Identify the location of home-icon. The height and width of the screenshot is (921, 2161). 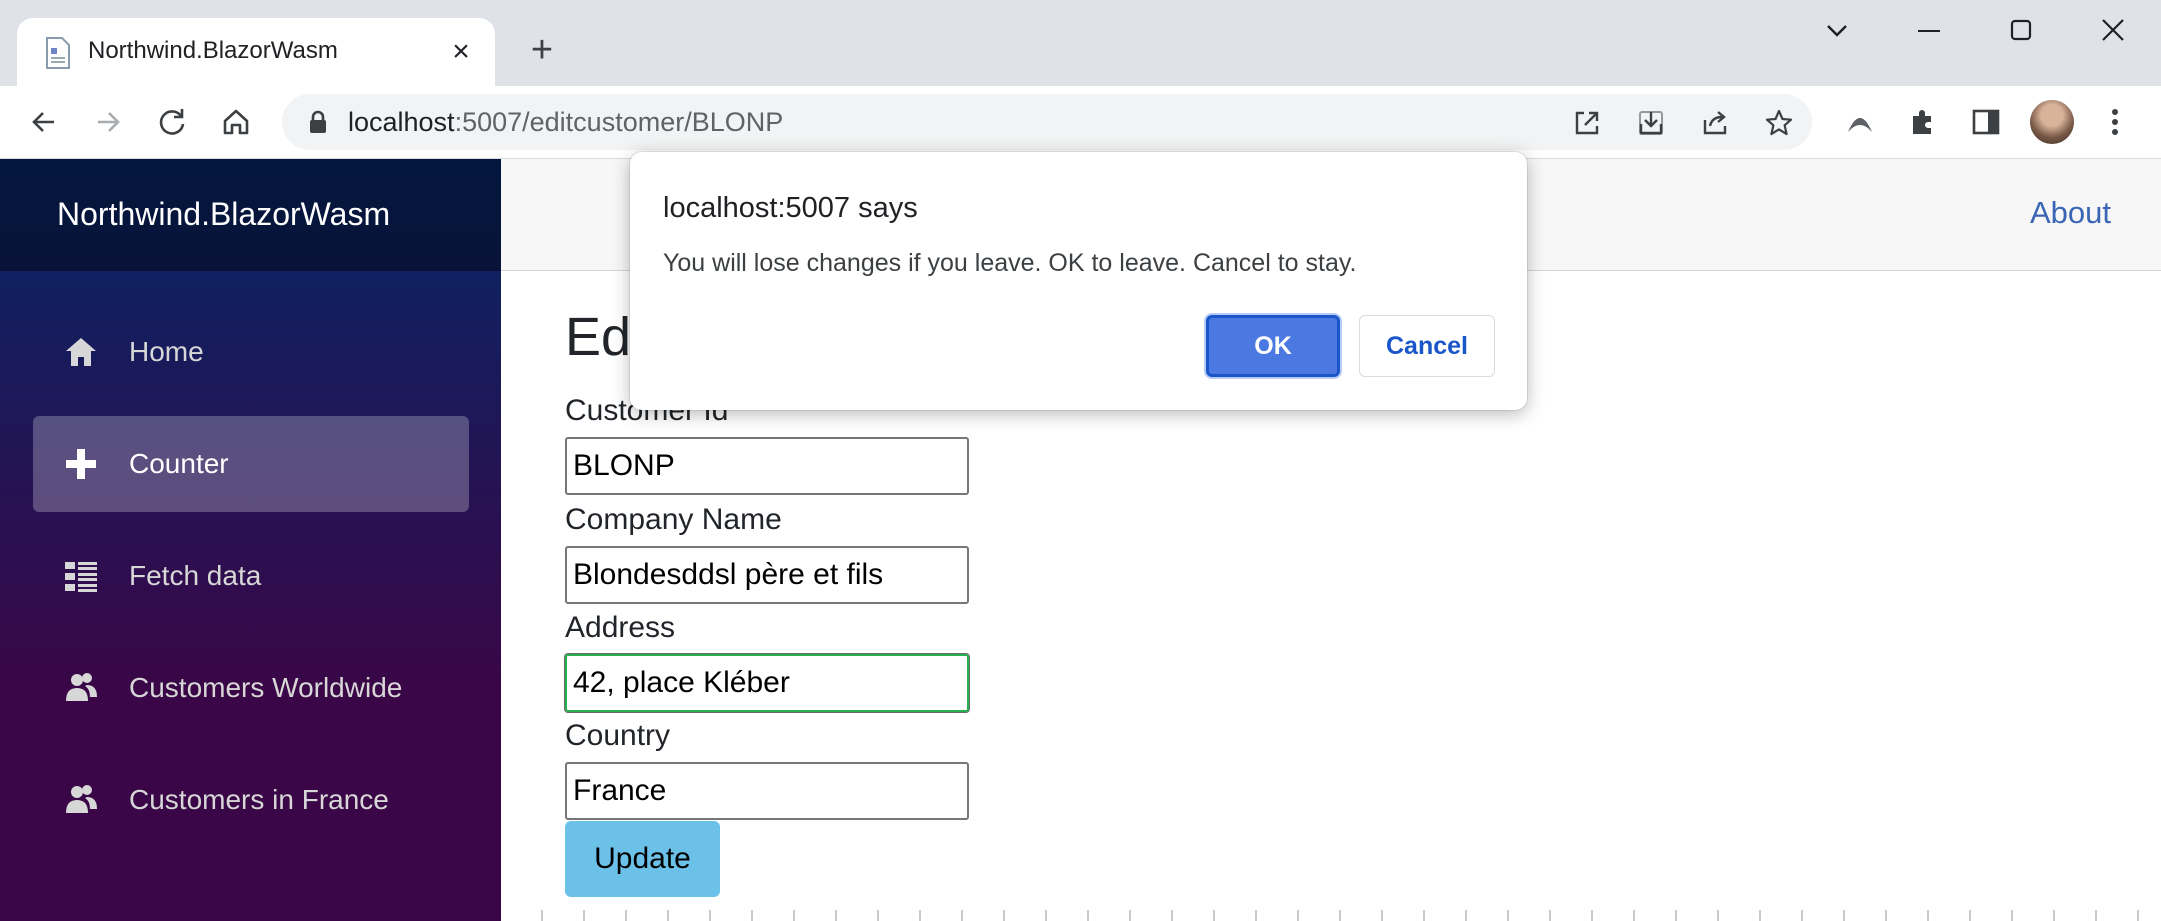
(81, 352).